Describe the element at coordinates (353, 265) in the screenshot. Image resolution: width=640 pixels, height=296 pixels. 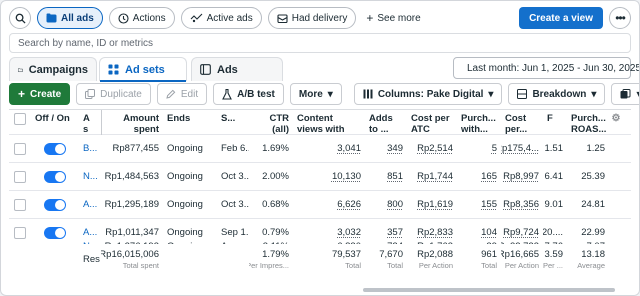
I see `summary-cv-caption: Total` at that location.